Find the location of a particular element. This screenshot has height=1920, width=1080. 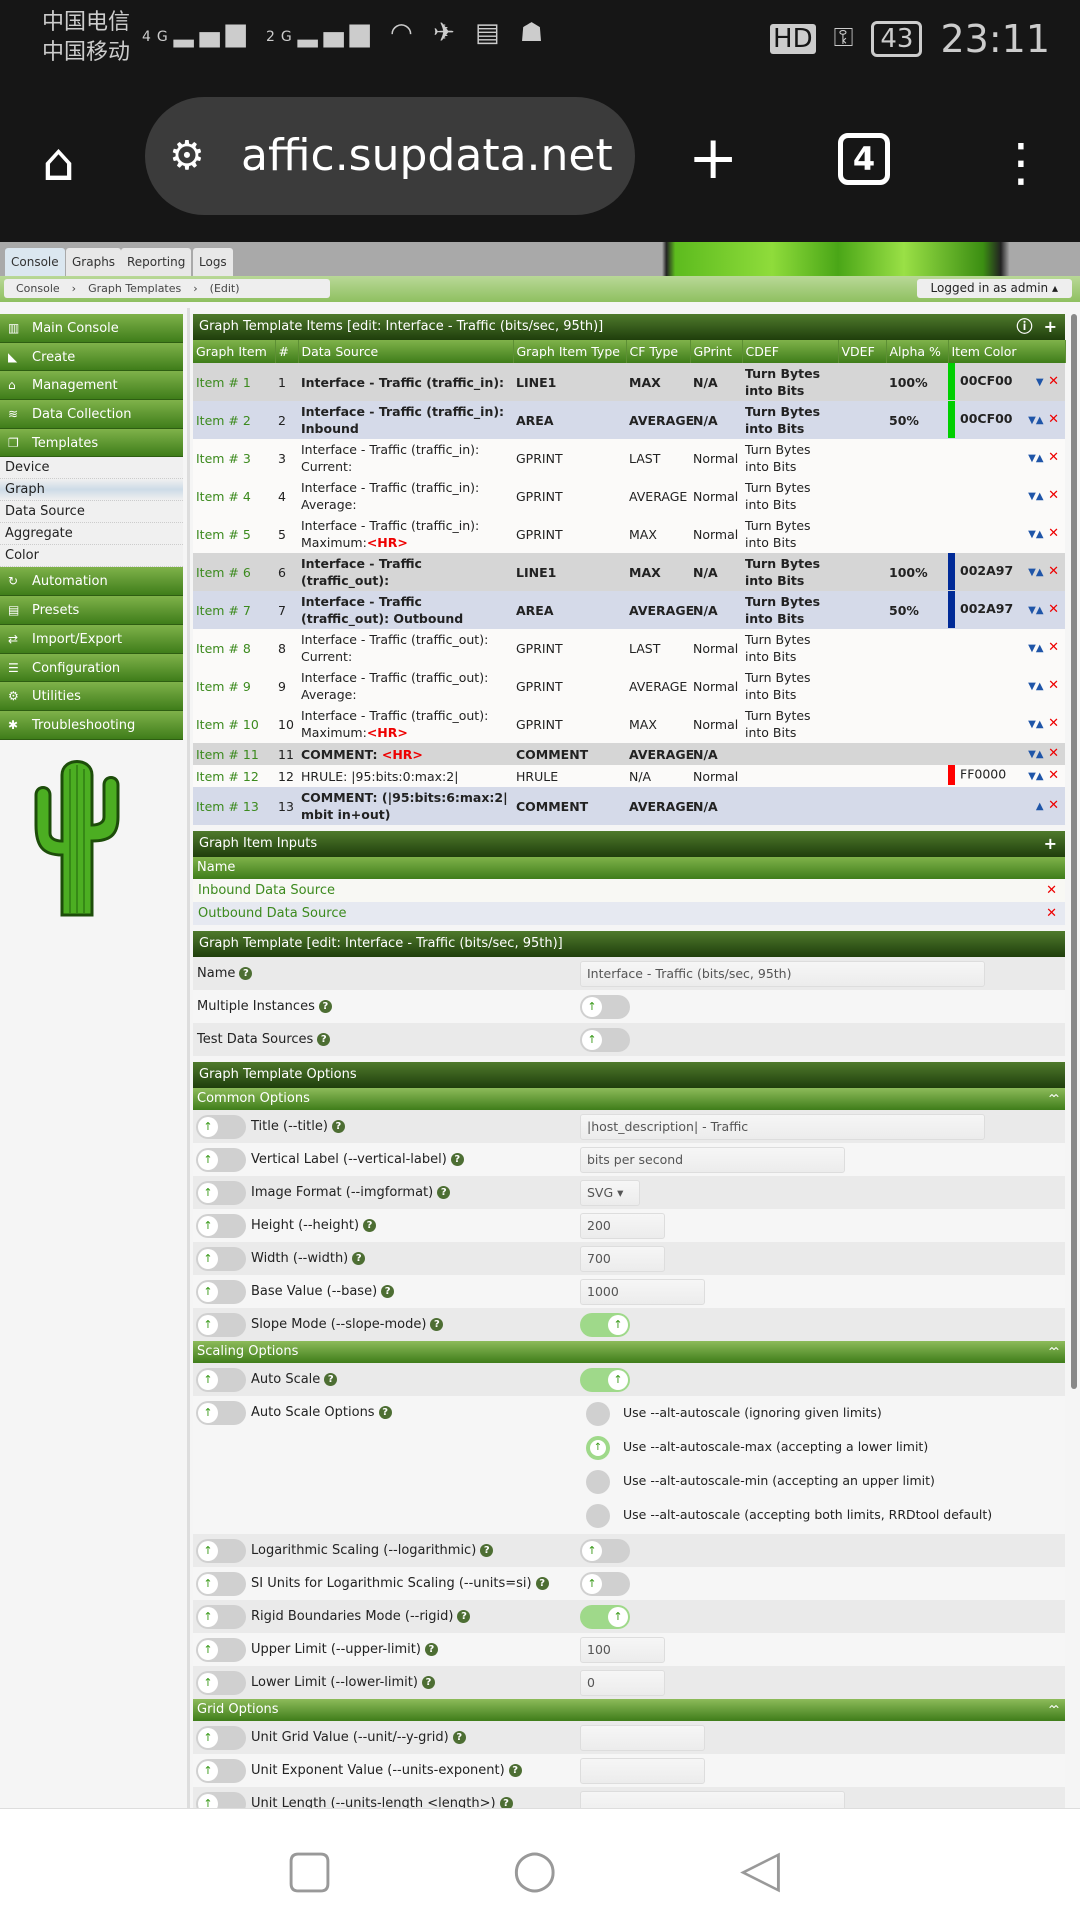

column-header: CF Type is located at coordinates (658, 351).